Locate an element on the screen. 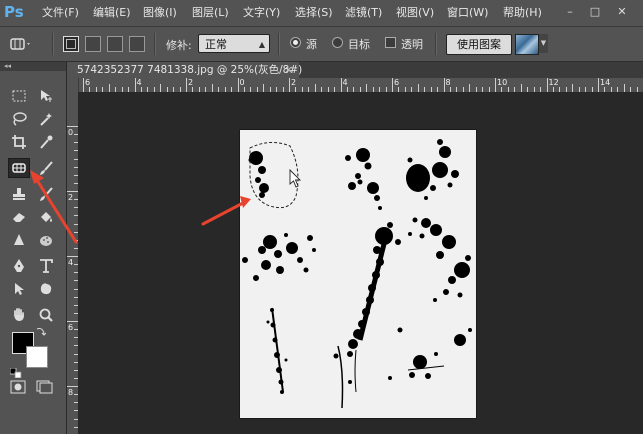 The width and height of the screenshot is (643, 434). subtract-selection-button is located at coordinates (115, 44).